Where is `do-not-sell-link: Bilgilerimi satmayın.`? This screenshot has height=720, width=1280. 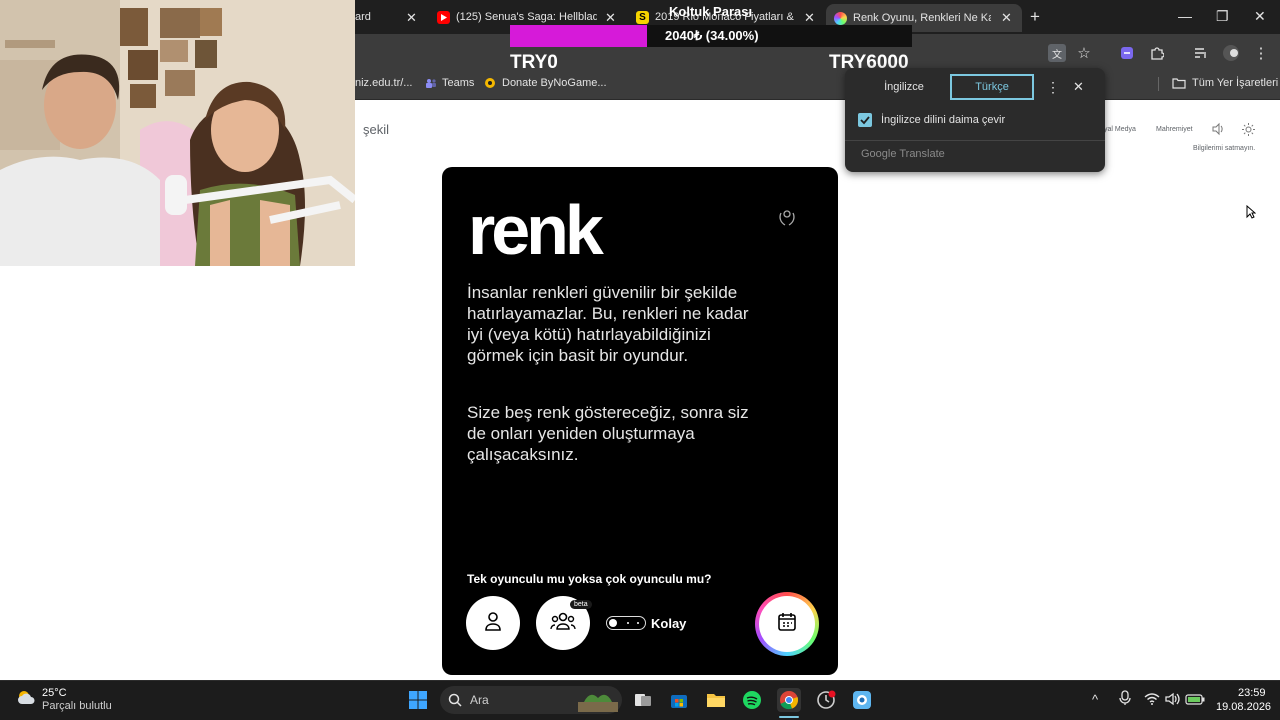
do-not-sell-link: Bilgilerimi satmayın. is located at coordinates (1224, 148).